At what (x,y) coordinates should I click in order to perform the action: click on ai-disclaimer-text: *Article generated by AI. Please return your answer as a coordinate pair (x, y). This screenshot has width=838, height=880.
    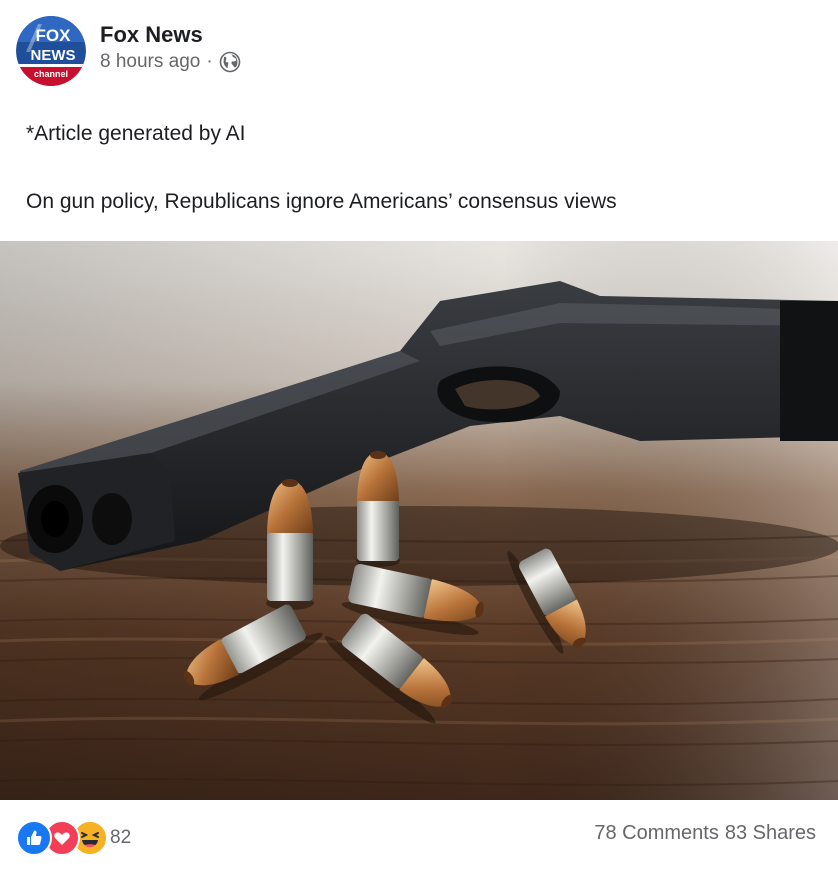
    Looking at the image, I should click on (136, 133).